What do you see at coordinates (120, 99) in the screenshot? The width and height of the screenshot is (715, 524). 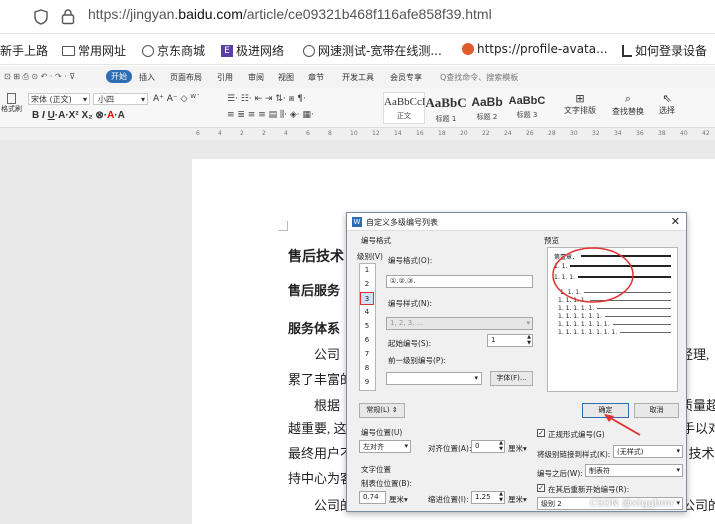 I see `font-size-select: 小四 ▾` at bounding box center [120, 99].